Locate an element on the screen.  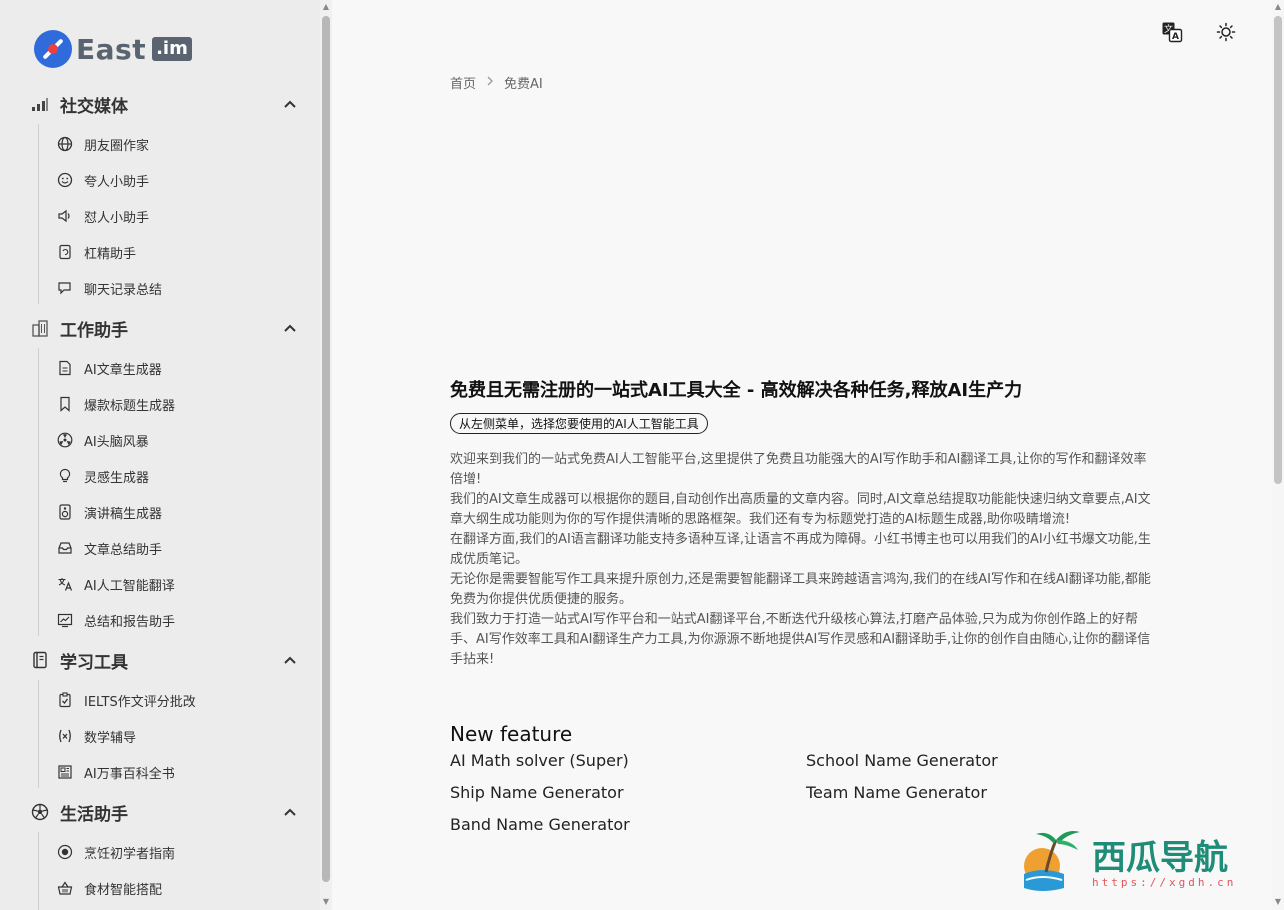
sidebar-item-label: 杠精助手 is located at coordinates (110, 254).